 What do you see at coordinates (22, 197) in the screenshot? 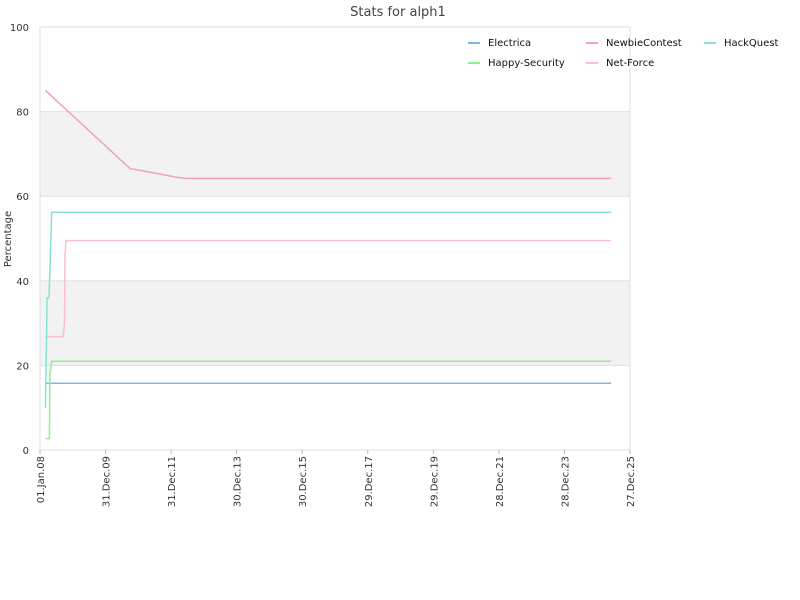
I see `y-tick-label: 60` at bounding box center [22, 197].